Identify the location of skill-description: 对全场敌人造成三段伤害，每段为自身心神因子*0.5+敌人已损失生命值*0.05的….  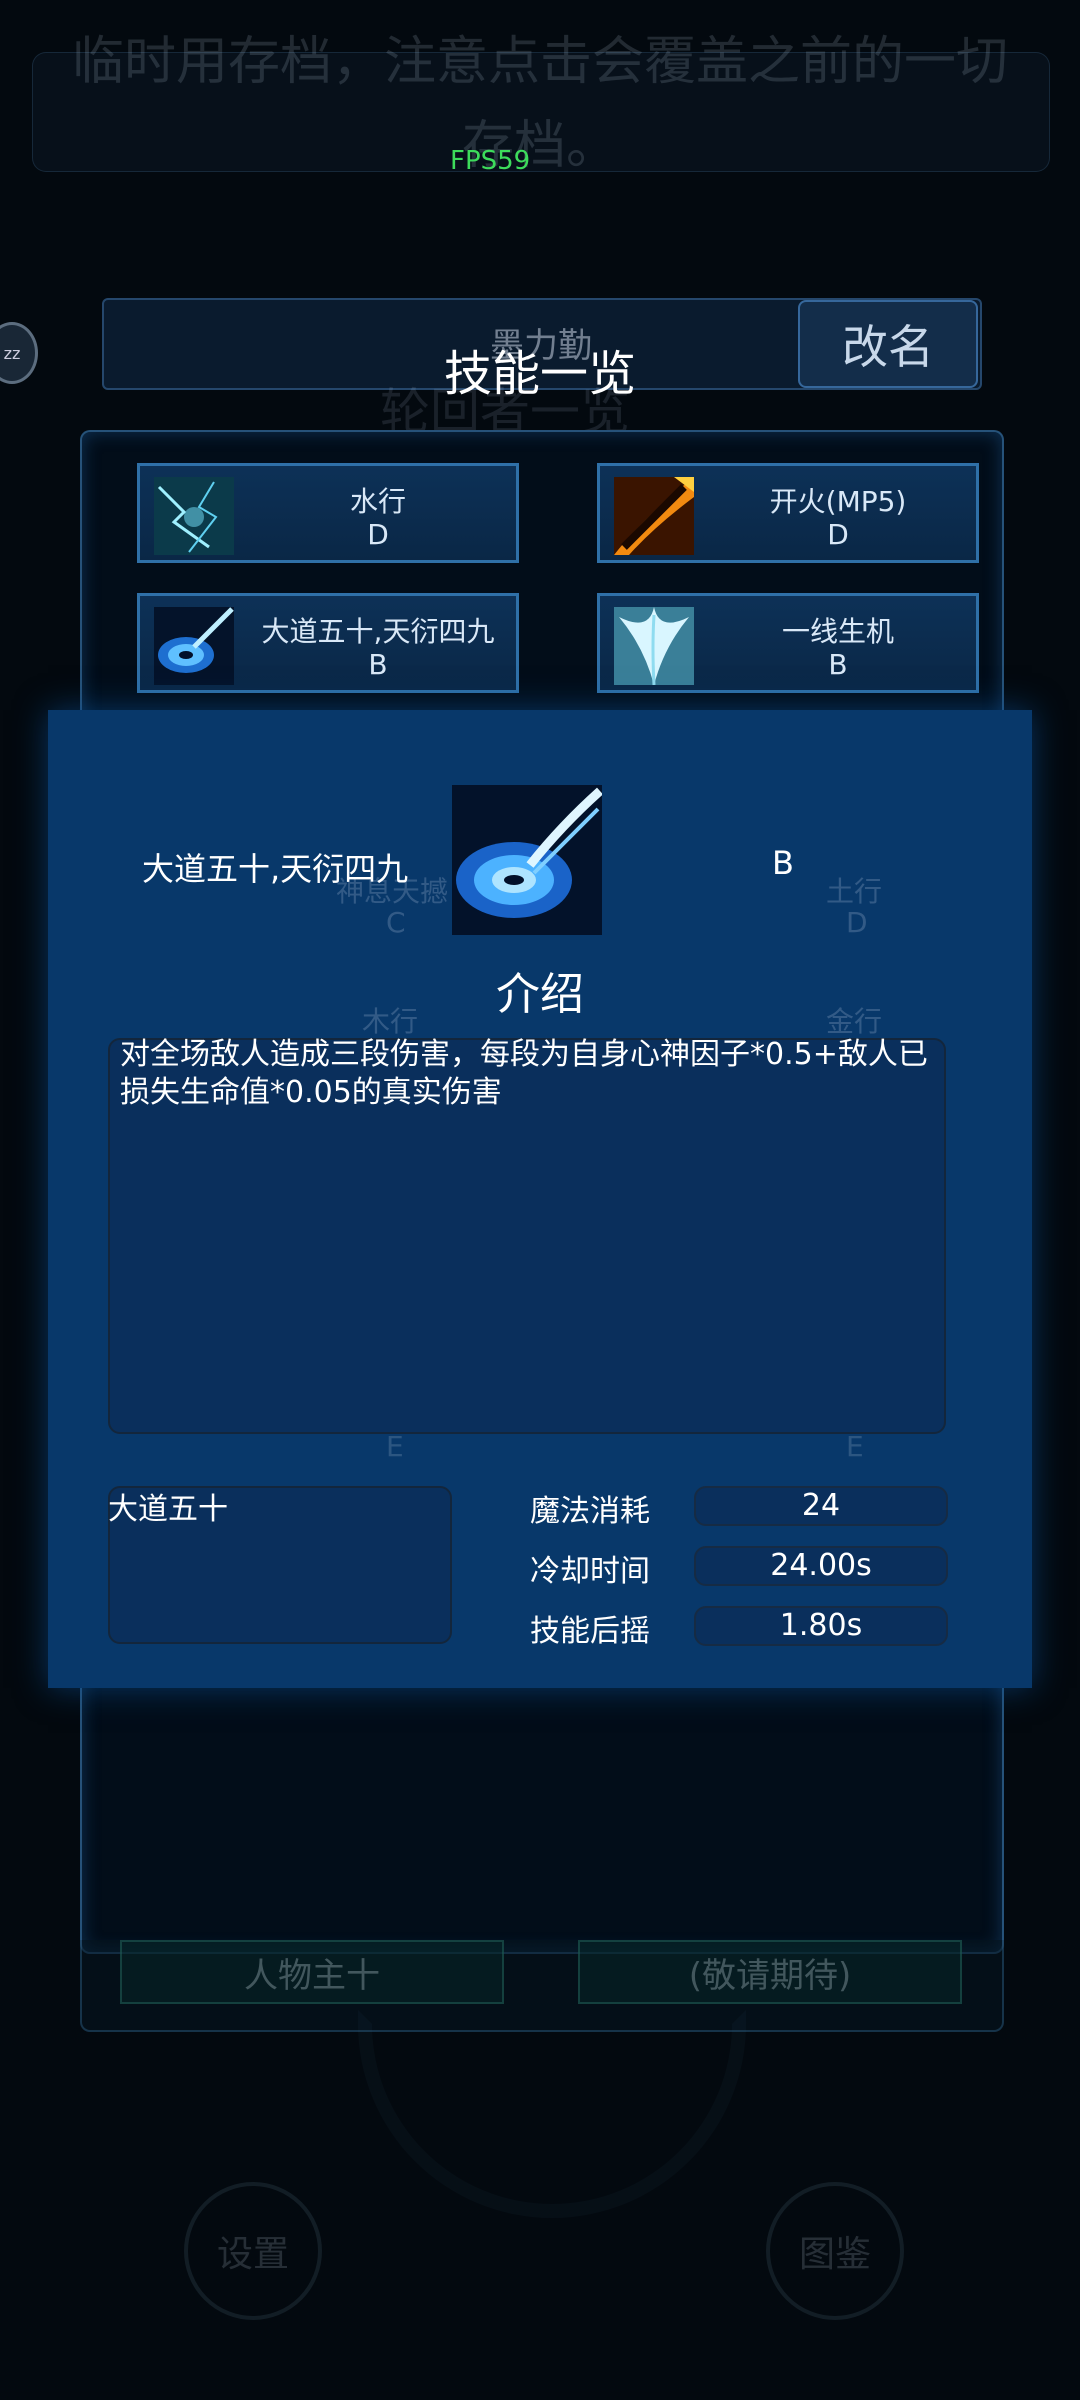
(524, 1073).